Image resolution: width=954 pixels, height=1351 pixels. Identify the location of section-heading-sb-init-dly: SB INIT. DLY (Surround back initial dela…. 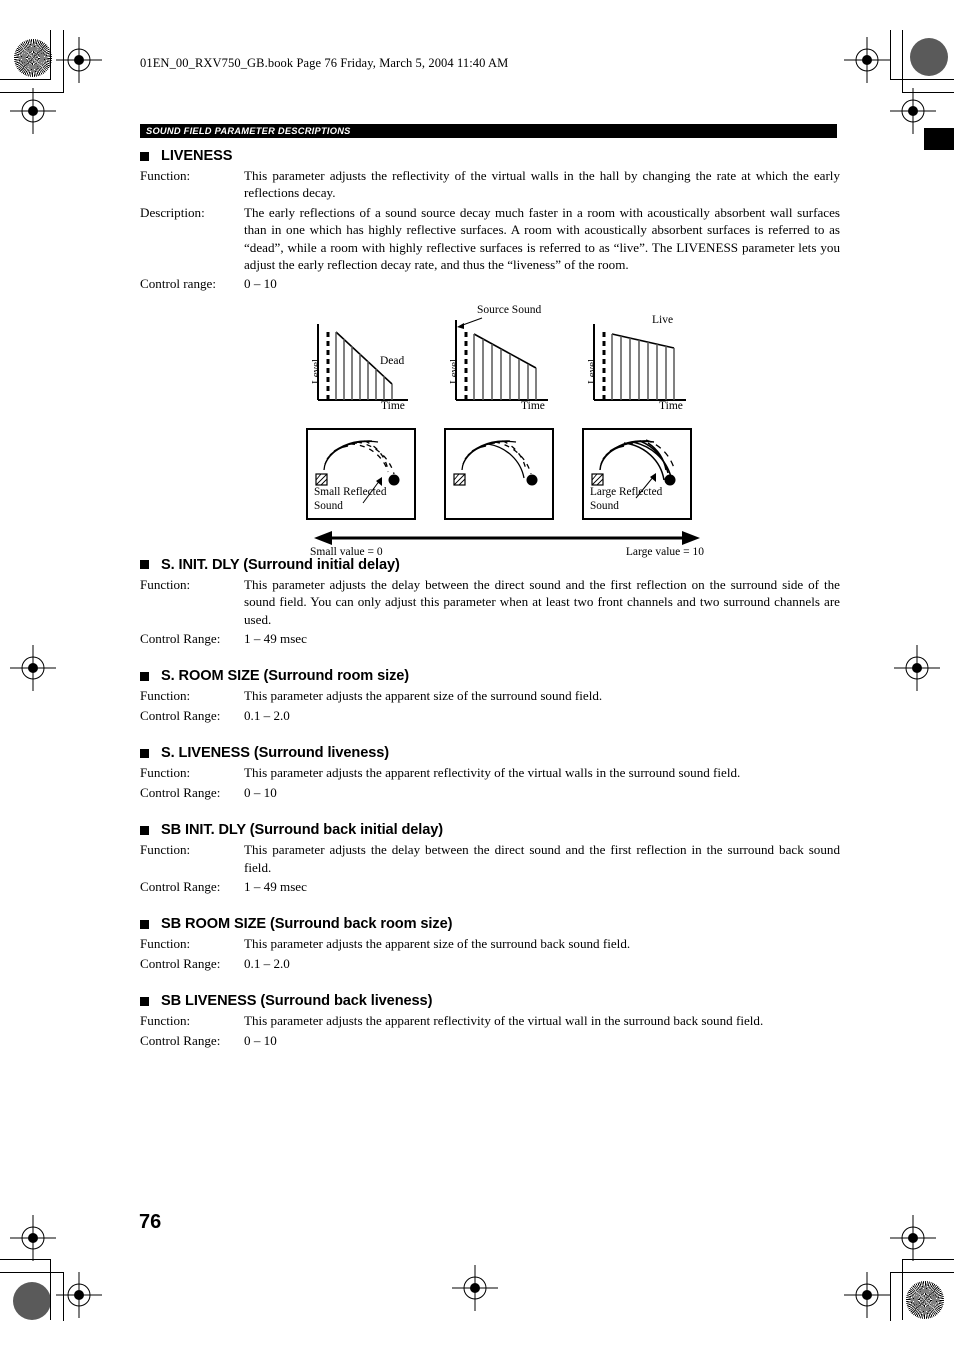
(490, 830).